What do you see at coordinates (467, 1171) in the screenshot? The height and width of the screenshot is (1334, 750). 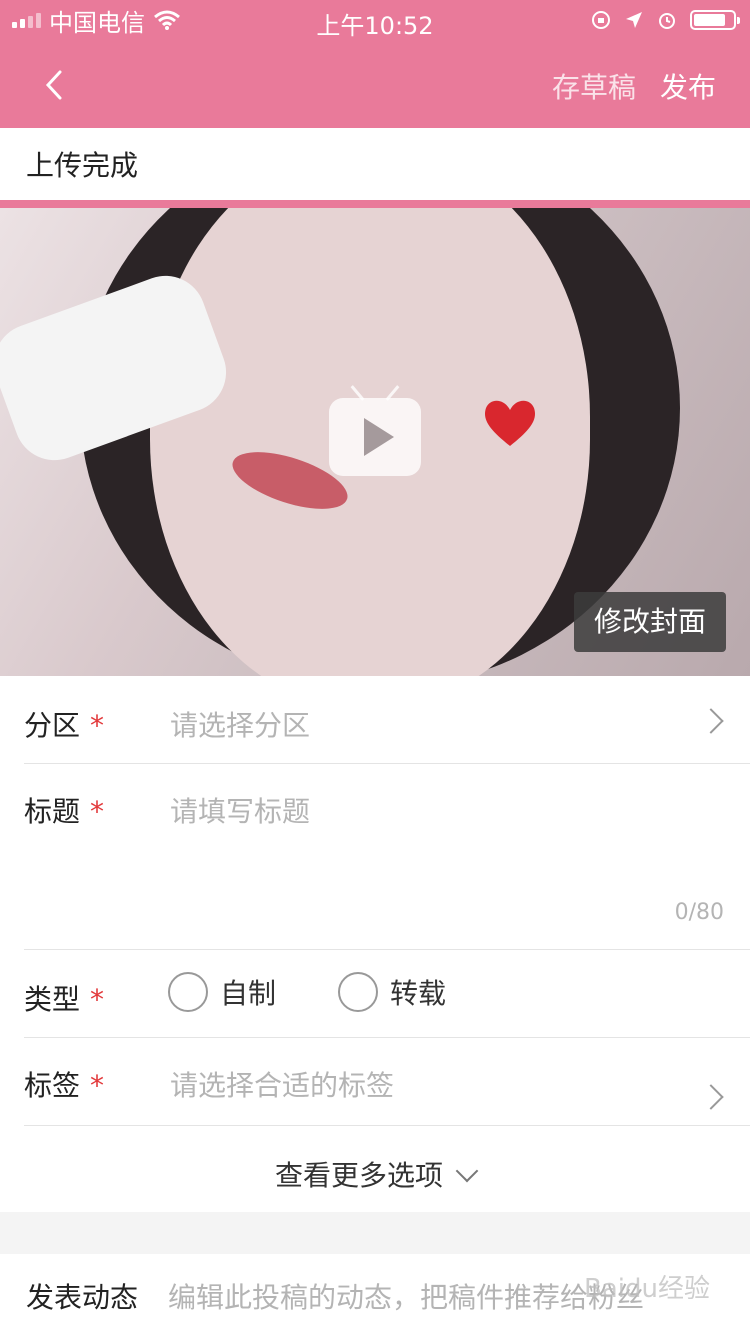 I see `chevron-down-icon` at bounding box center [467, 1171].